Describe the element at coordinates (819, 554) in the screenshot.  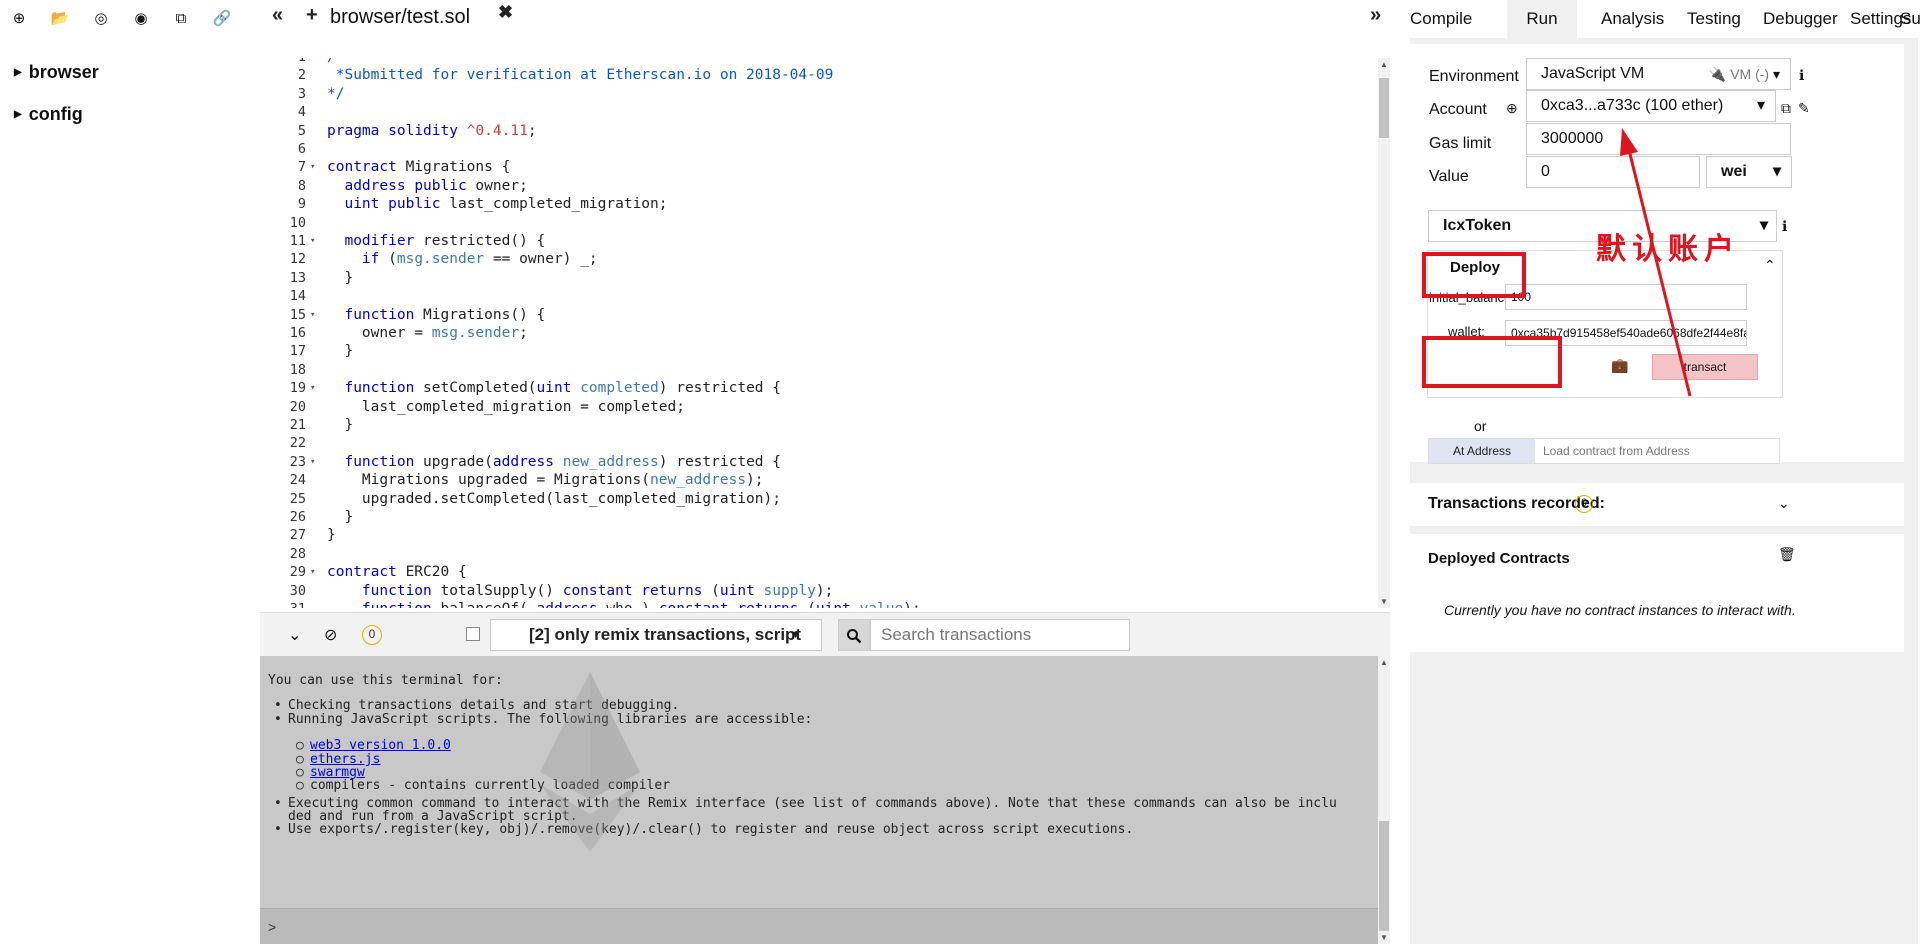
I see `code-line: 28` at that location.